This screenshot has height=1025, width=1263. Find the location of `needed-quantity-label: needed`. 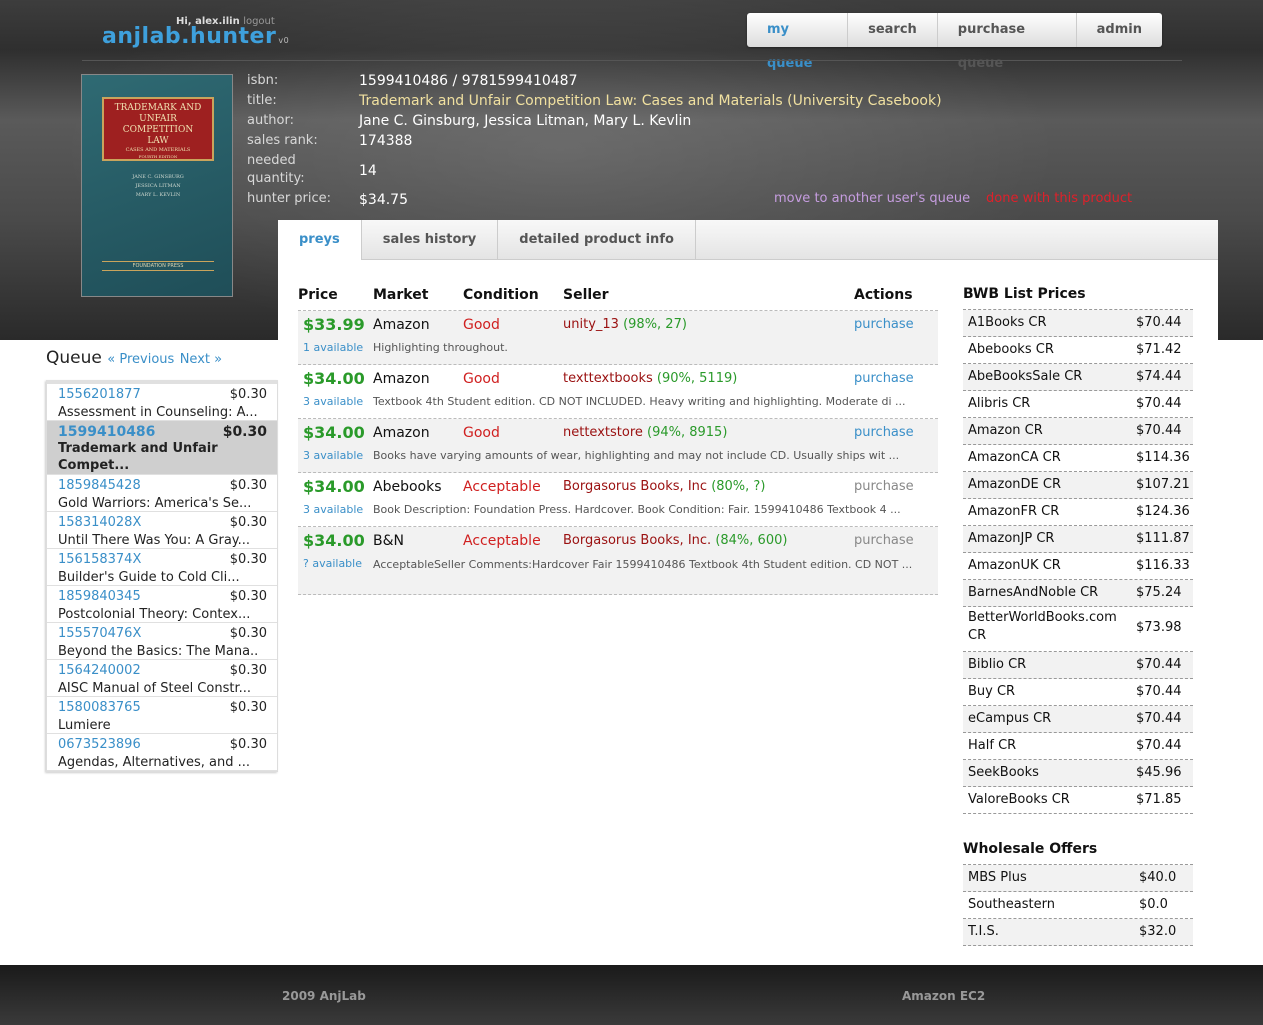

needed-quantity-label: needed is located at coordinates (271, 160).